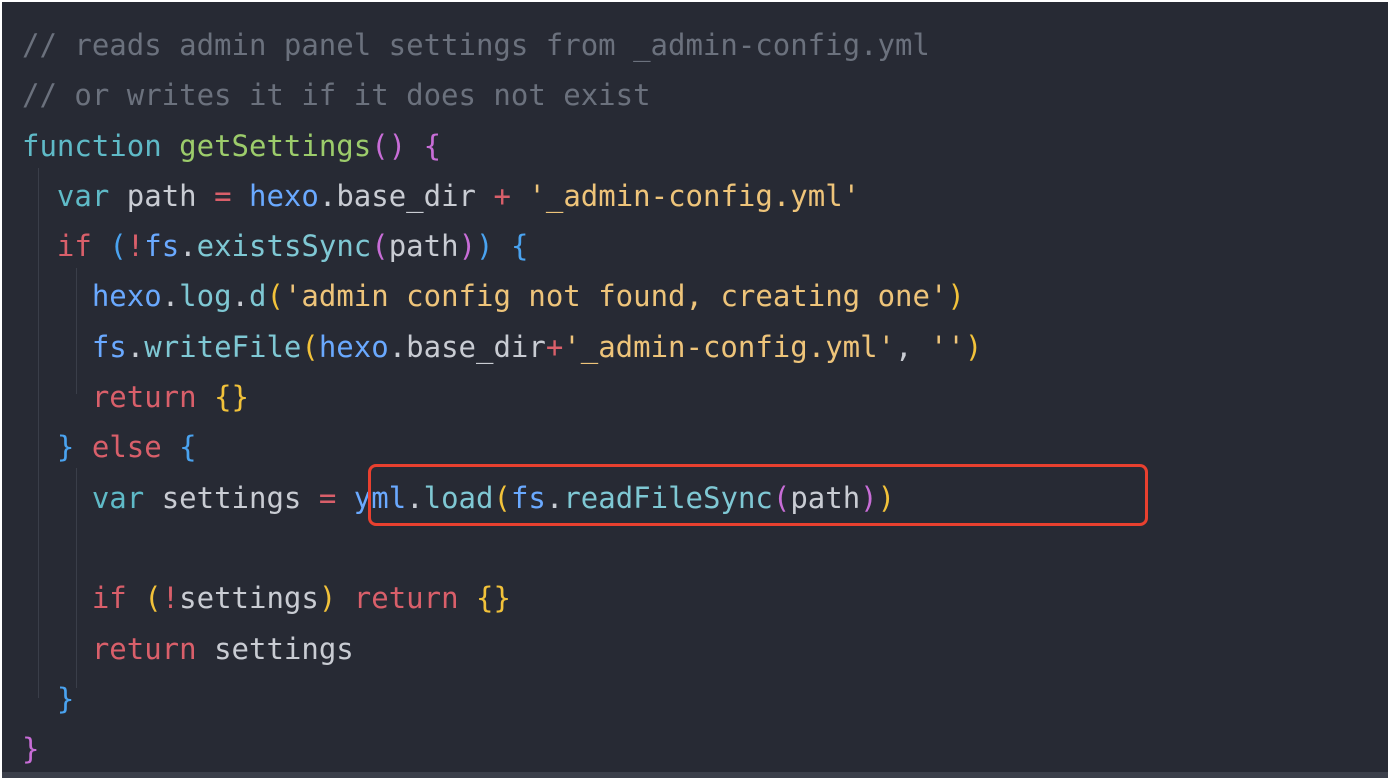 Image resolution: width=1392 pixels, height=780 pixels. Describe the element at coordinates (336, 95) in the screenshot. I see `code-token: // or writes it if it does not exist` at that location.